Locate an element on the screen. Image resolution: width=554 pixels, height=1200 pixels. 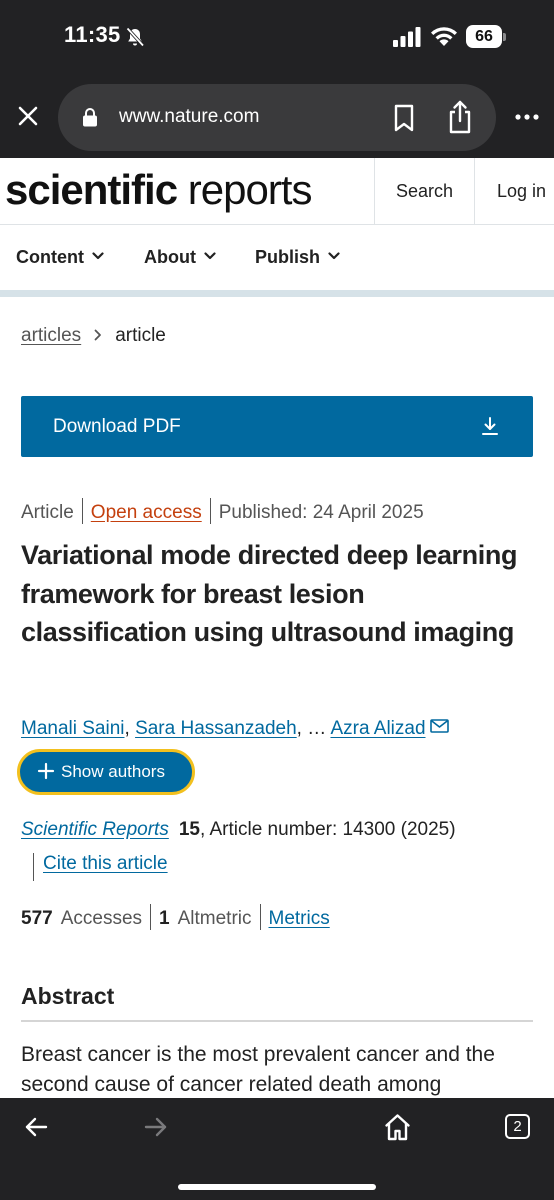
nav-publish-label: Publish is located at coordinates (288, 257).